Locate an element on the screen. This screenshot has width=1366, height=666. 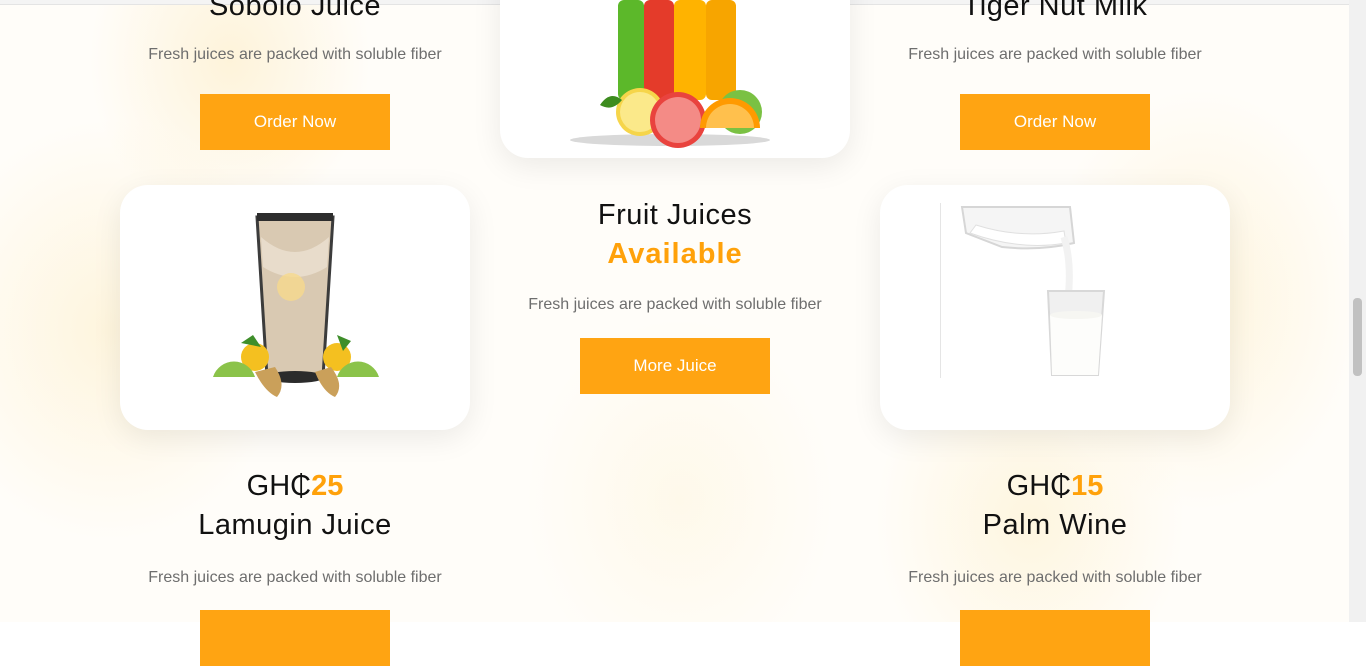
product-price: GH₵25 is located at coordinates (295, 486).